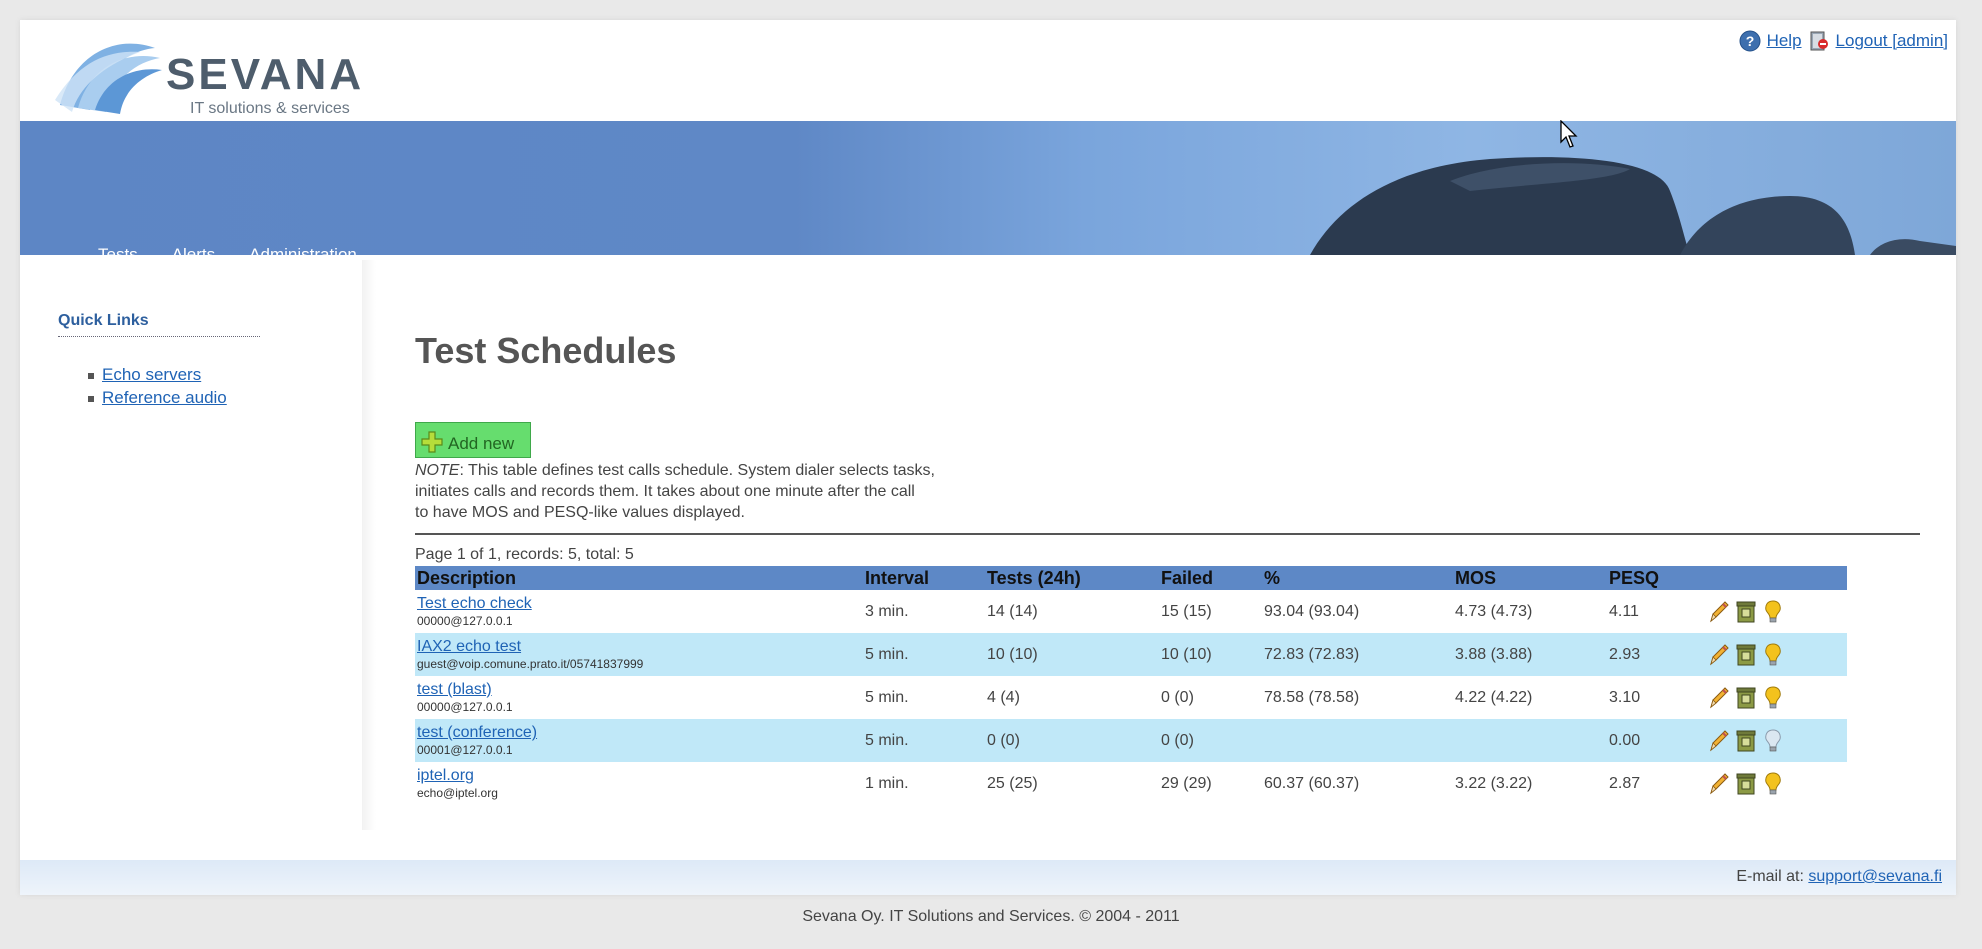 The height and width of the screenshot is (949, 1982). Describe the element at coordinates (1875, 876) in the screenshot. I see `contact-email-link: support@sevana.fi` at that location.